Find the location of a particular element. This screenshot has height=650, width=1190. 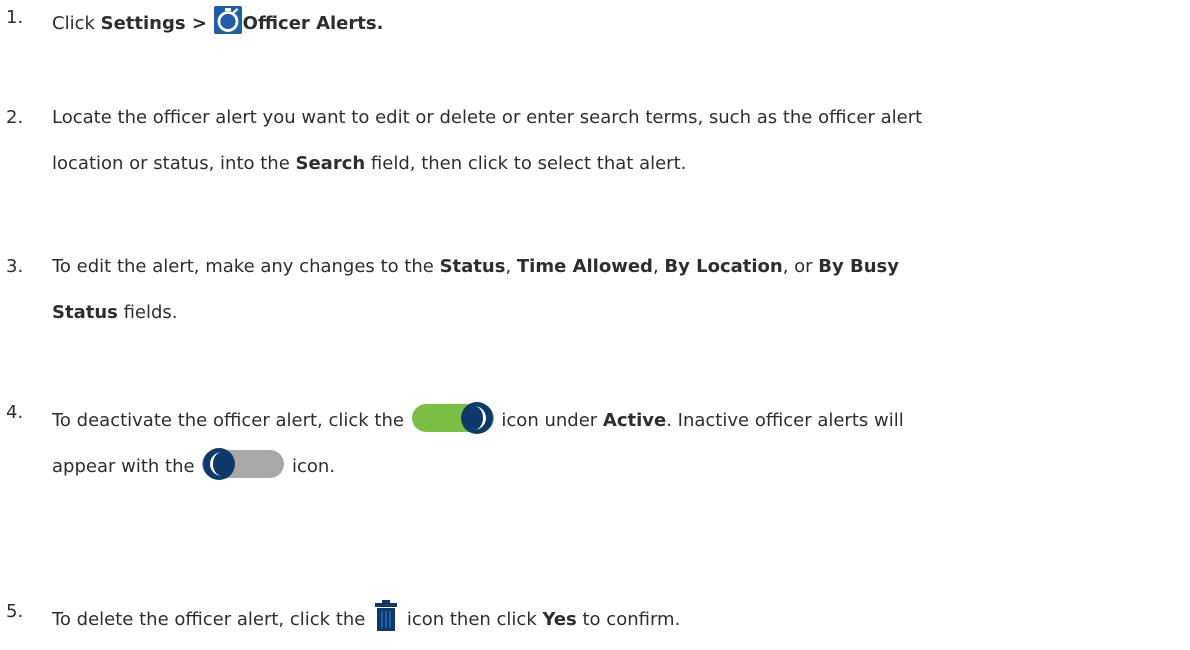

step-text: location or status, into the is located at coordinates (174, 163).